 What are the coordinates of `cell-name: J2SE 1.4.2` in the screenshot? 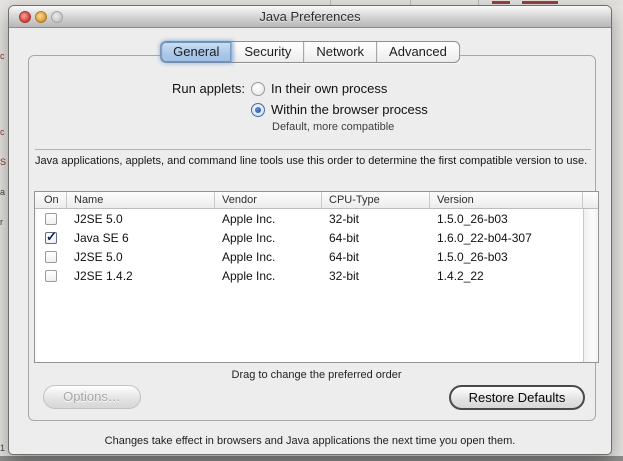 It's located at (103, 275).